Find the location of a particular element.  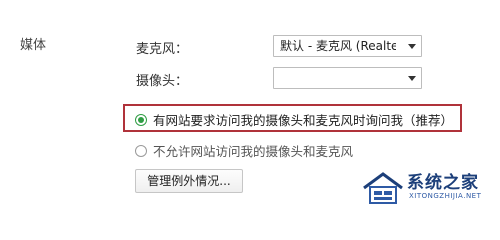

watermark-subtitle: XITONGZHIJIA.NET is located at coordinates (445, 196).